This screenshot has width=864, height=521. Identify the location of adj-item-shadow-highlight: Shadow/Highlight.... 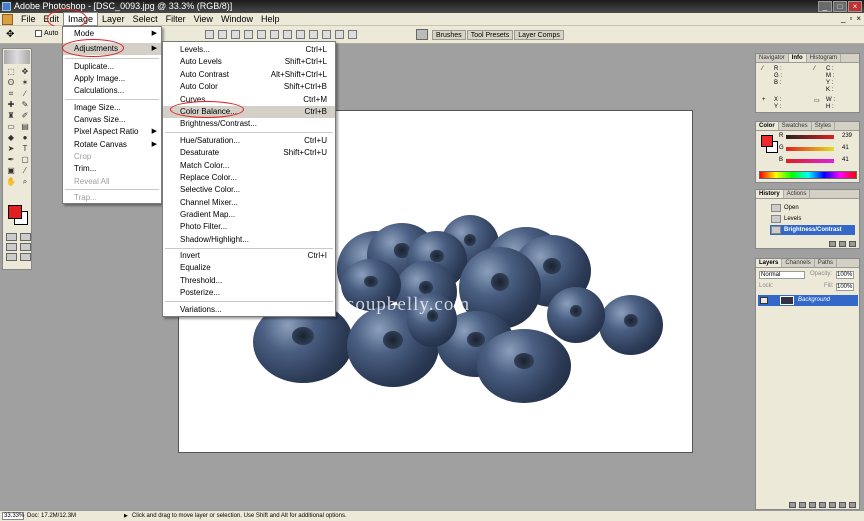
(249, 240).